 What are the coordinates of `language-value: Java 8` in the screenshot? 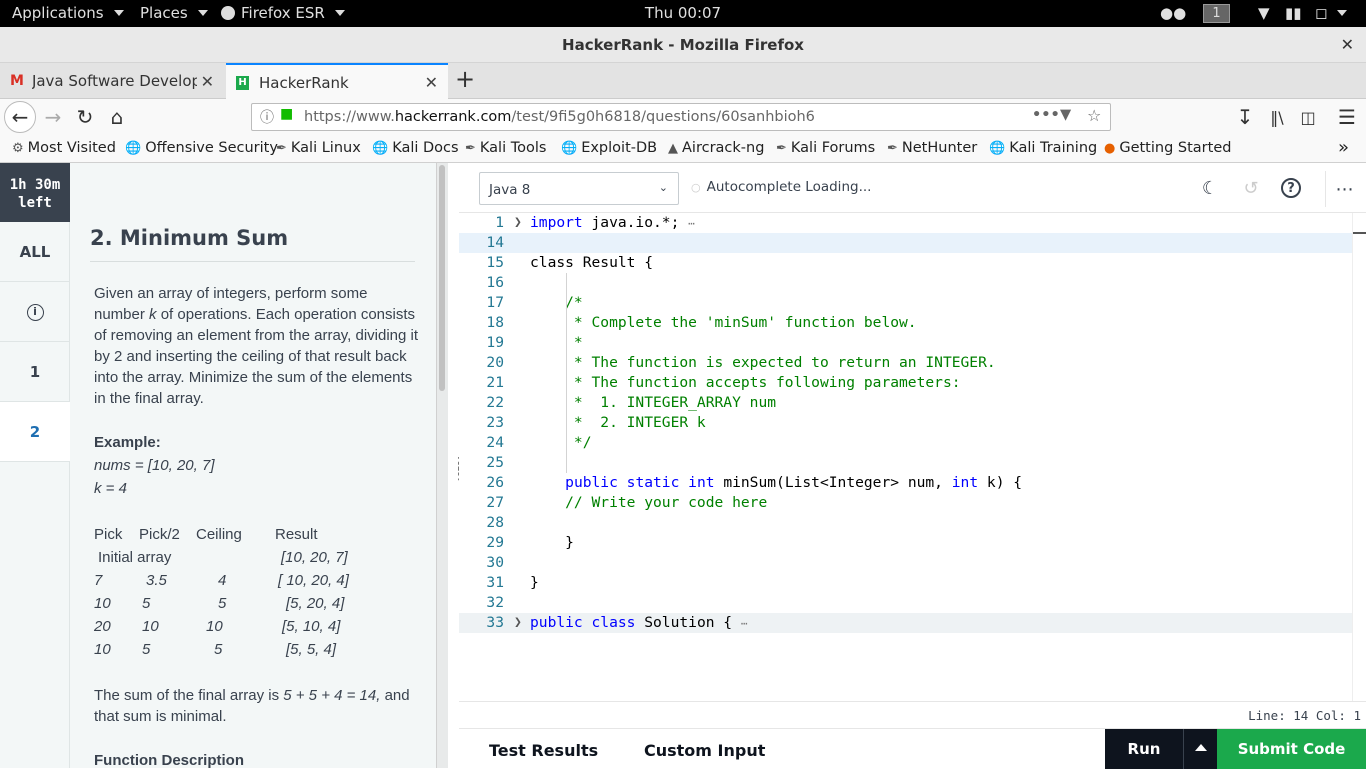 It's located at (510, 190).